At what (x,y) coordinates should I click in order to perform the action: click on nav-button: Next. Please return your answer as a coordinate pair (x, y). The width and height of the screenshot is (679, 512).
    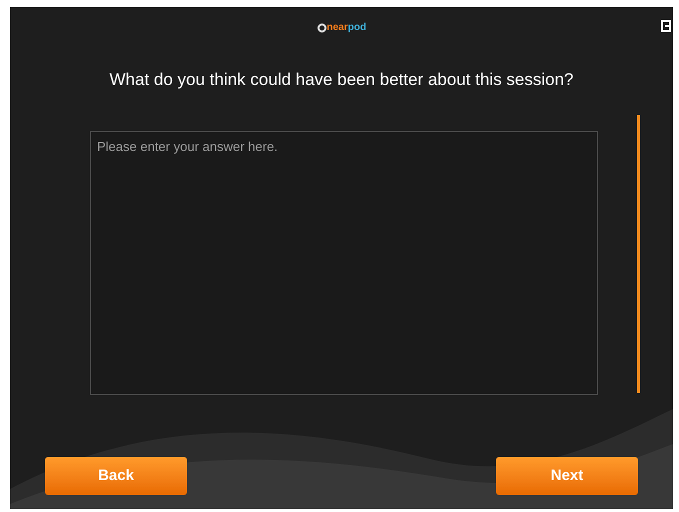
    Looking at the image, I should click on (567, 476).